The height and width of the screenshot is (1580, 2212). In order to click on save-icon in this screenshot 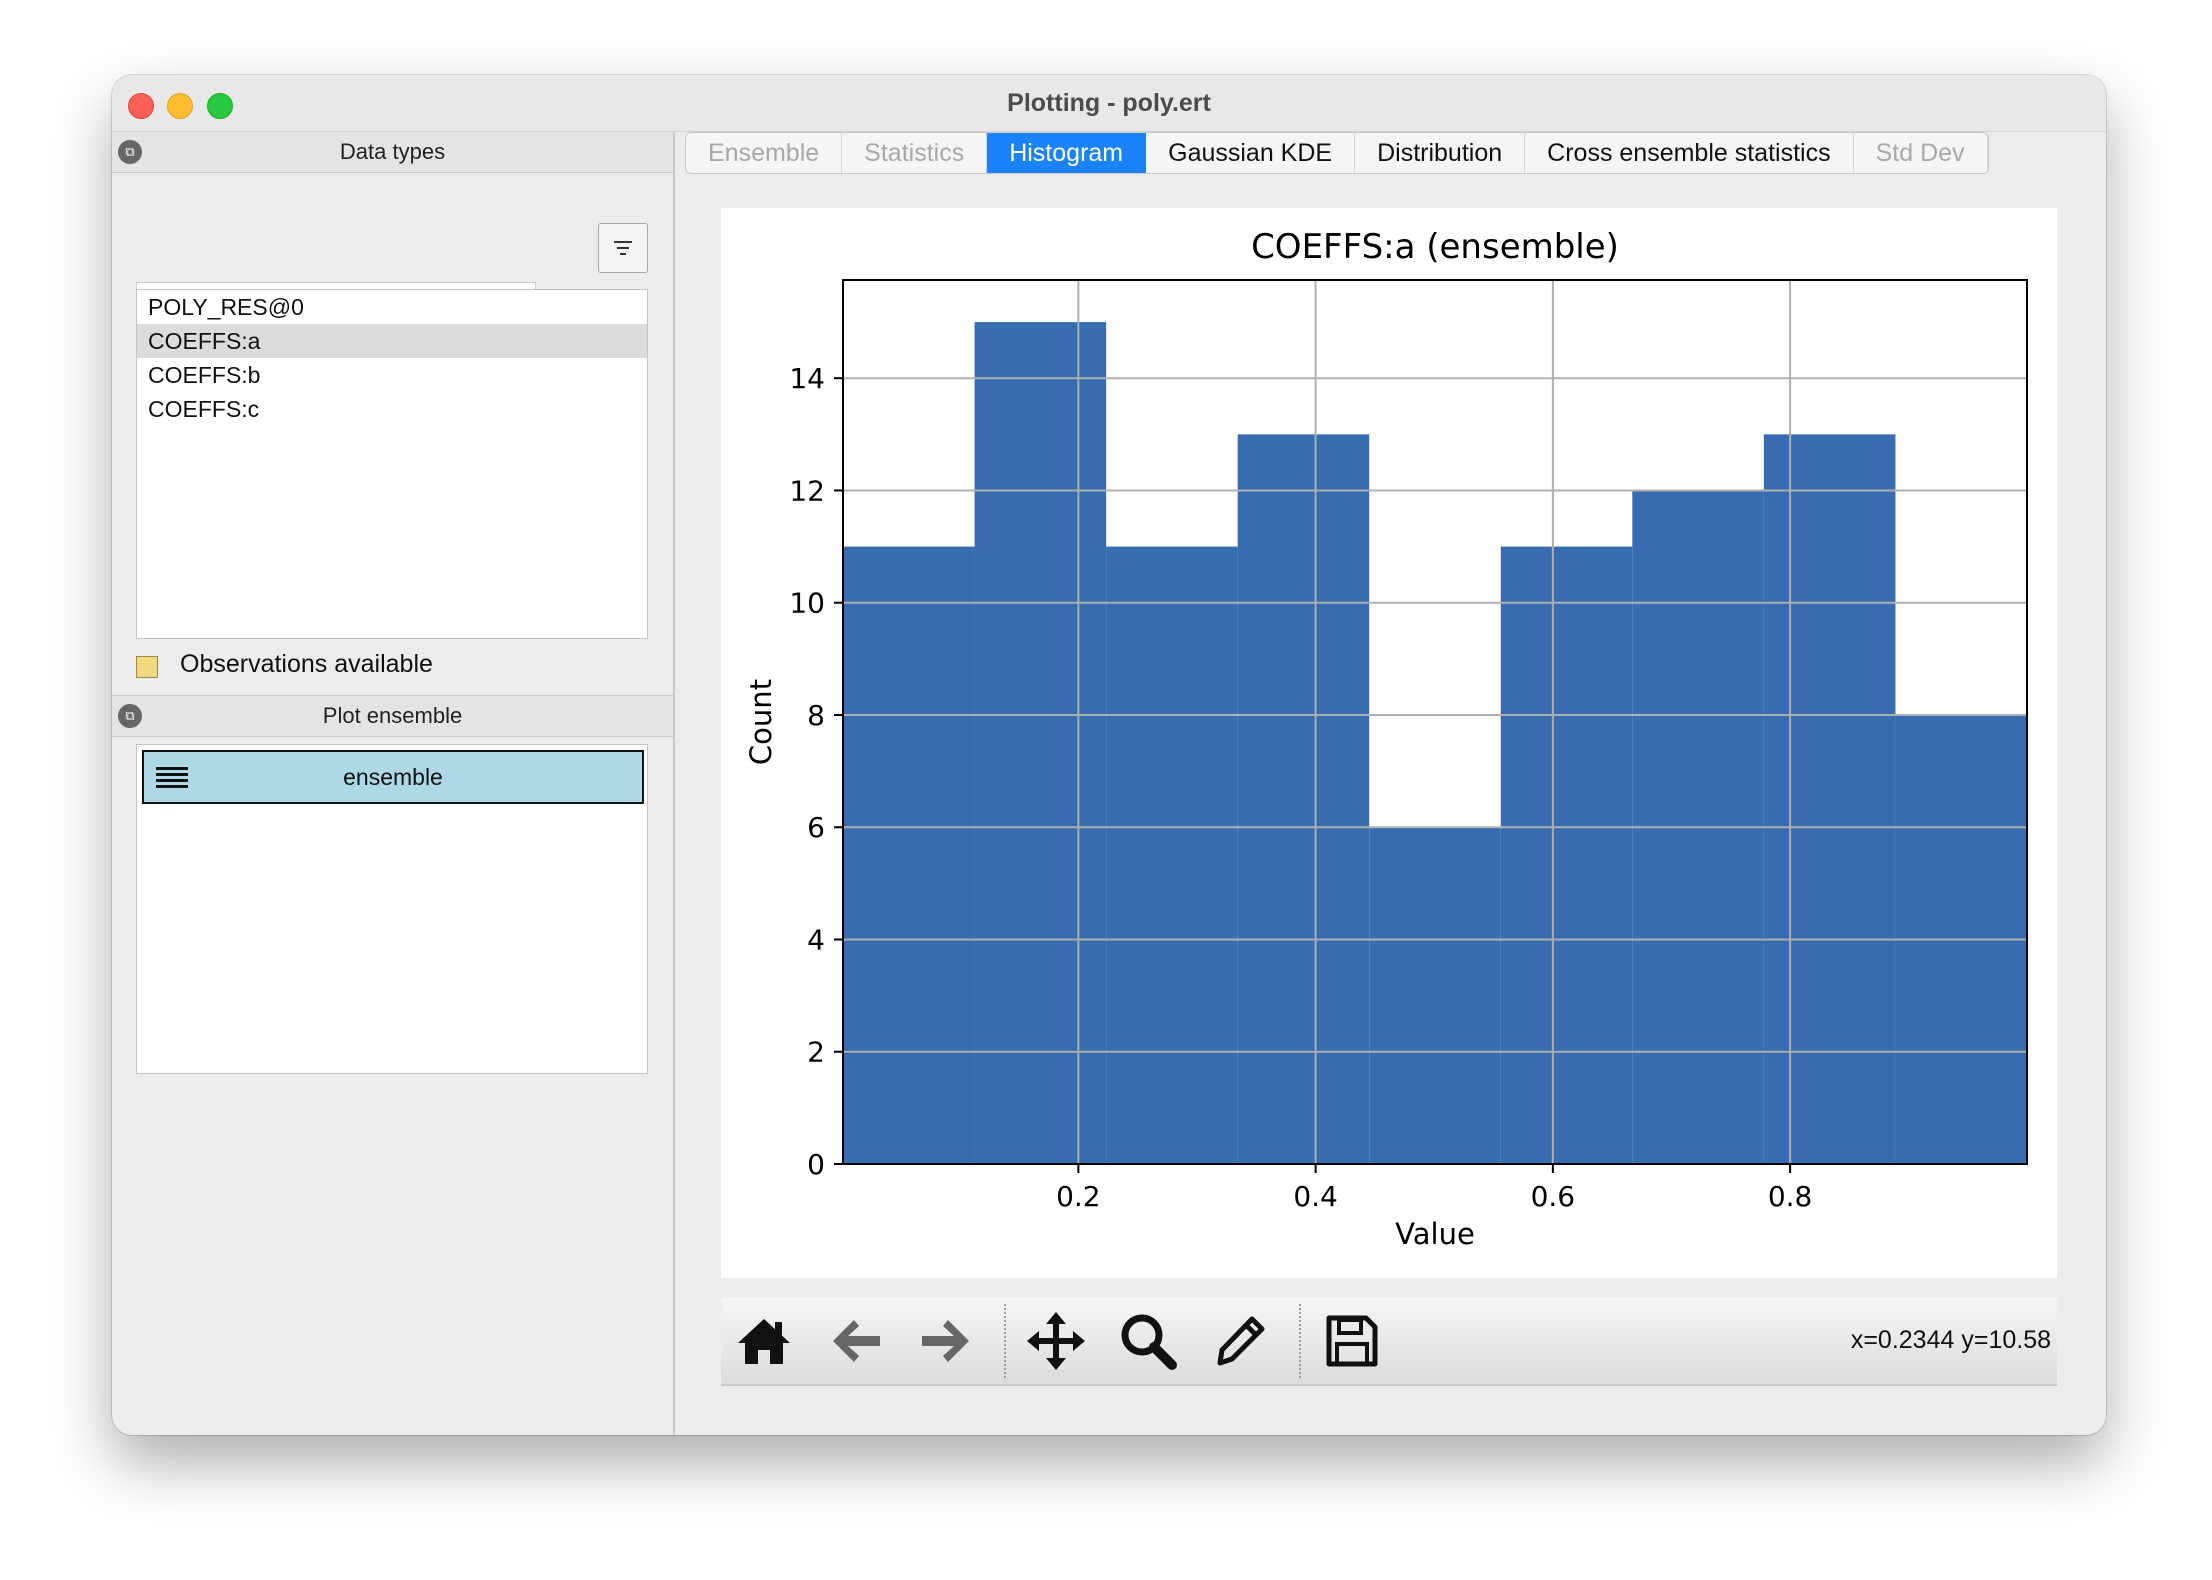, I will do `click(1352, 1341)`.